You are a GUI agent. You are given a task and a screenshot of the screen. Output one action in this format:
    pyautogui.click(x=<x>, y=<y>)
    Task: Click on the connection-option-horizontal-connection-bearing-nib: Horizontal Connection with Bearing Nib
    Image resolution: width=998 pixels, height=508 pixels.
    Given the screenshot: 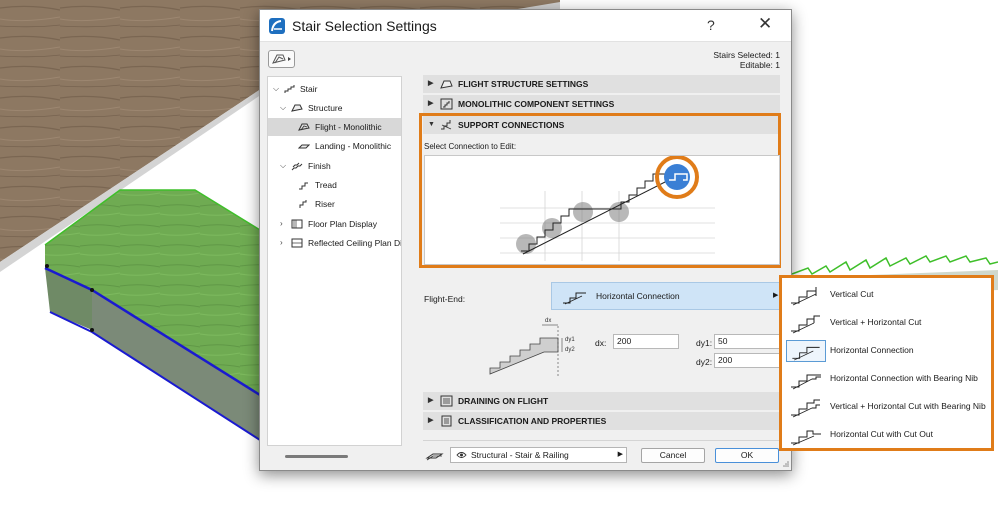 What is the action you would take?
    pyautogui.click(x=886, y=379)
    